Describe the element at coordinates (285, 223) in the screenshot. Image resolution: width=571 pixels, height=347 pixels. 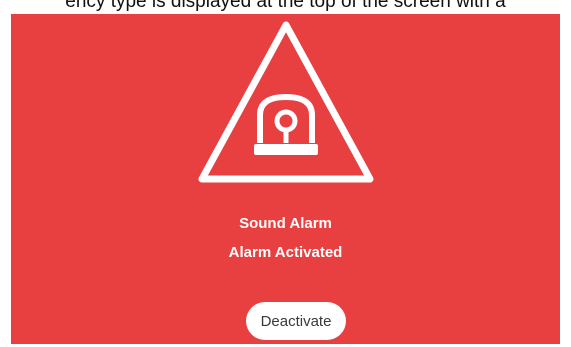
I see `alarm-title: Sound Alarm` at that location.